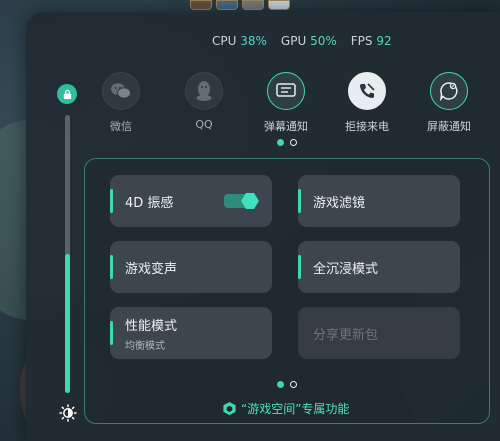  I want to click on tile-share-update-package: 分享更新包, so click(379, 333).